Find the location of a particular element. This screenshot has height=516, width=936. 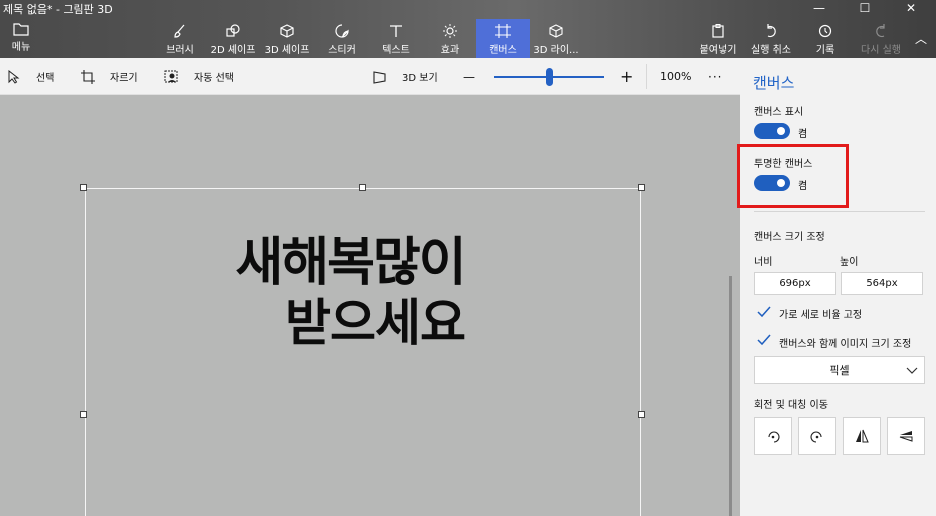

tool-stickers: 스티커 is located at coordinates (342, 38).